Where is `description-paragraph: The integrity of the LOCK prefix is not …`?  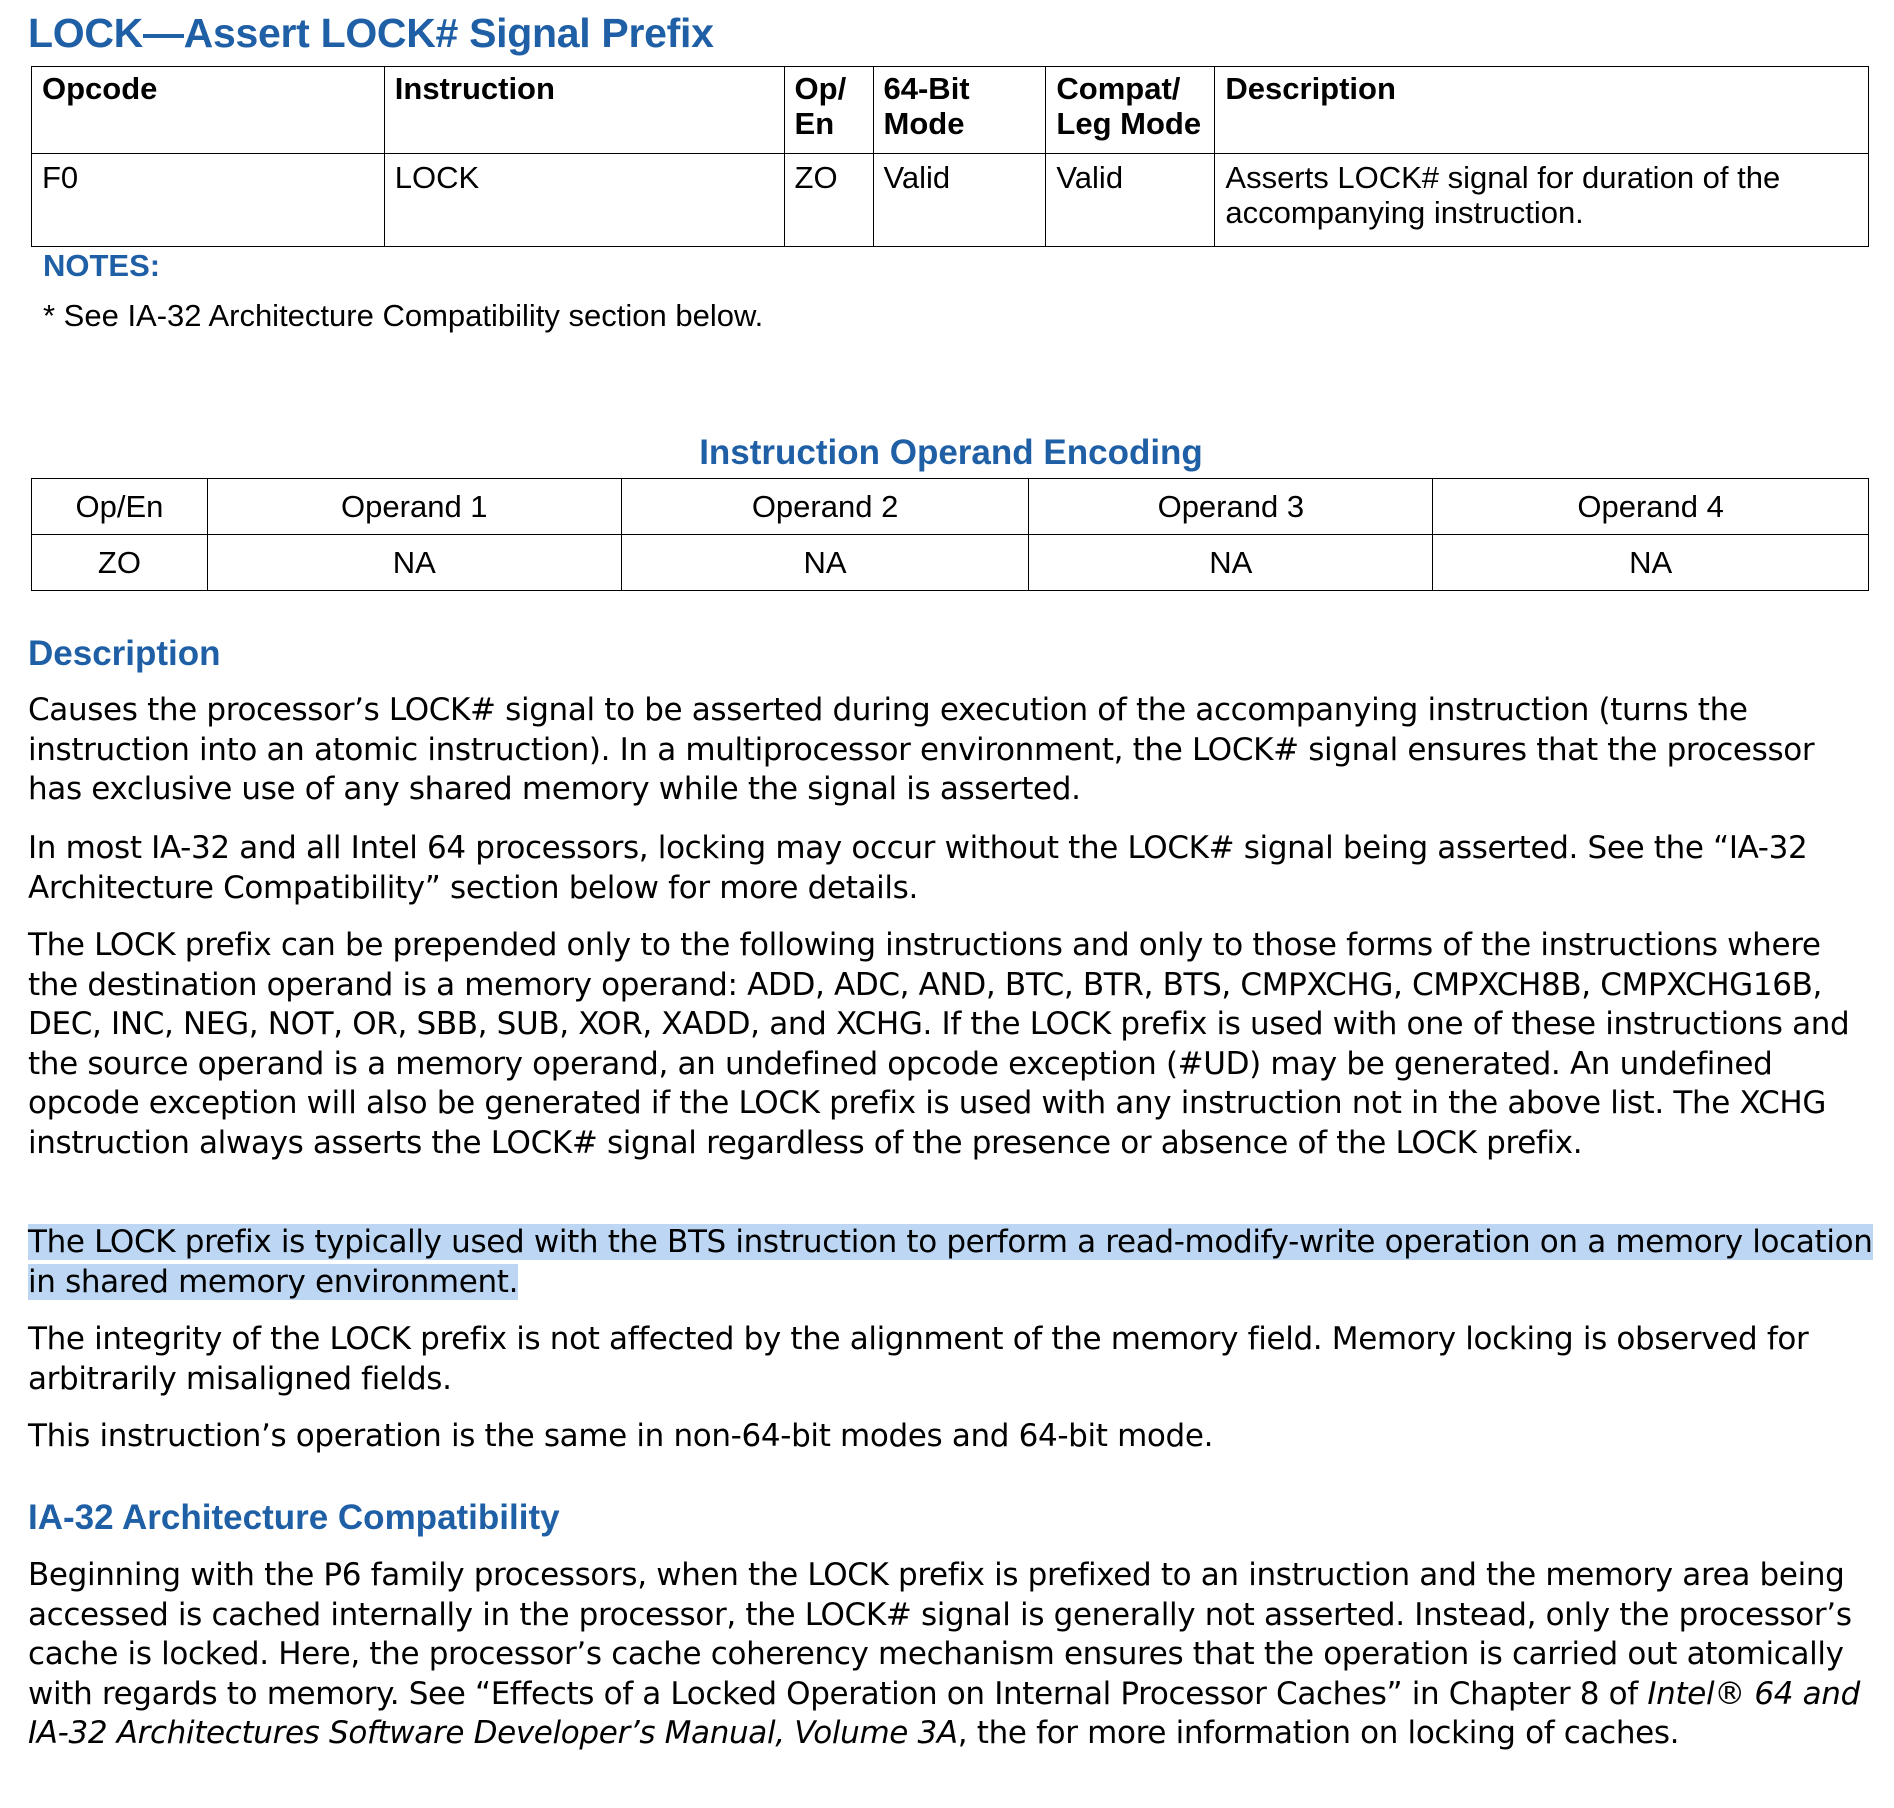 description-paragraph: The integrity of the LOCK prefix is not … is located at coordinates (918, 1359).